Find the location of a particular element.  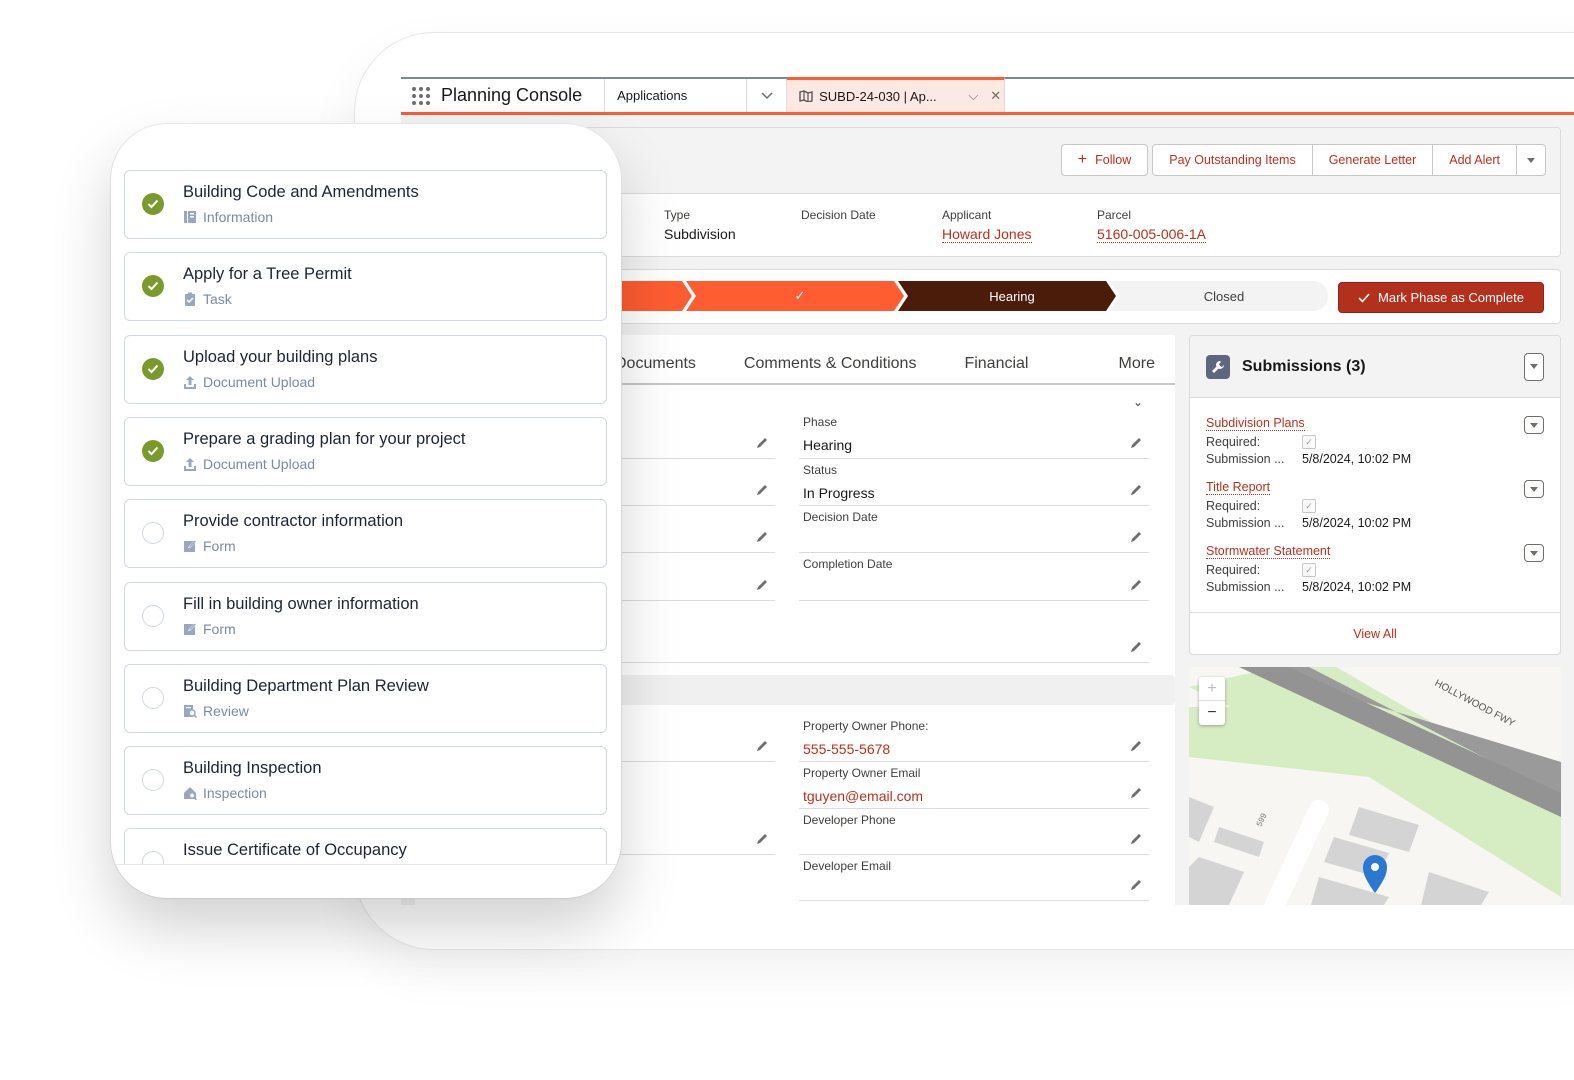

pay-outstanding-items-button: Pay Outstanding Items is located at coordinates (1232, 160).